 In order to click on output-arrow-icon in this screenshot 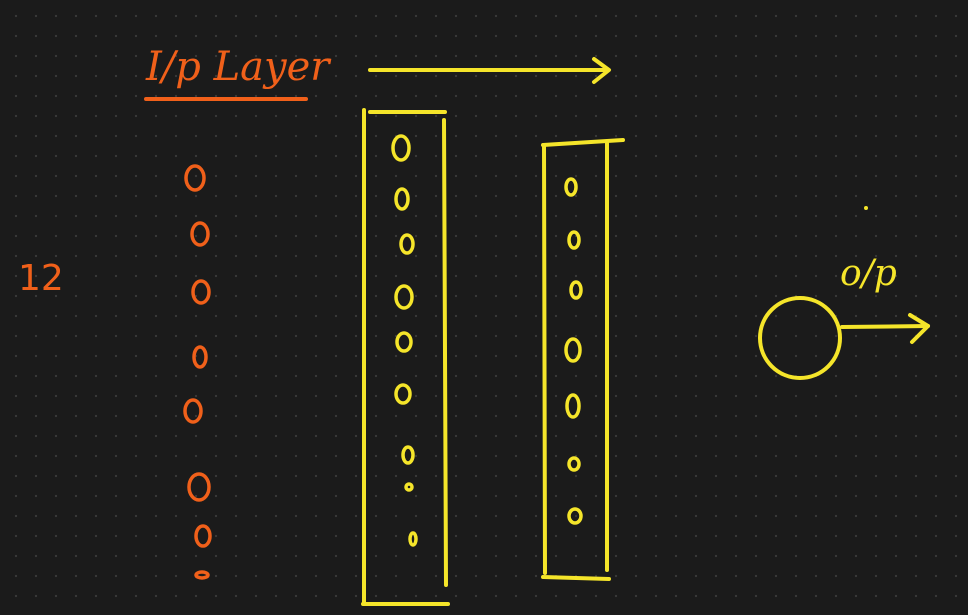, I will do `click(885, 328)`.